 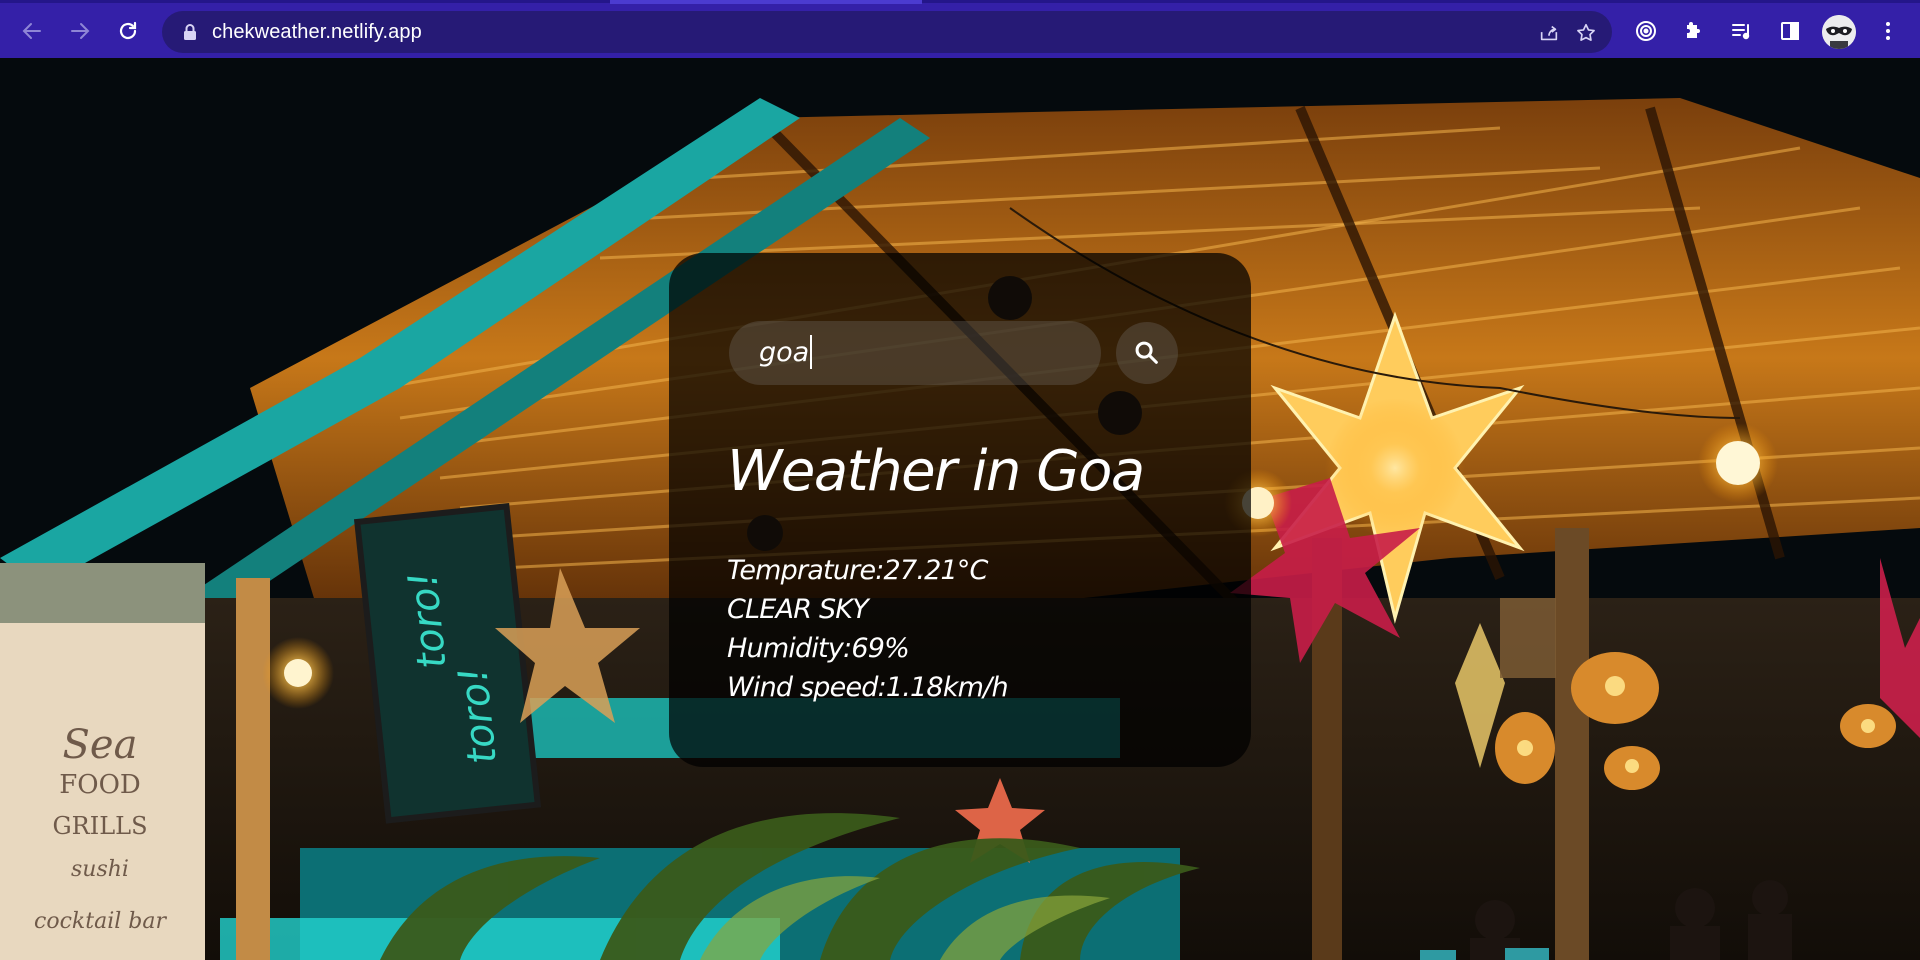 I want to click on puzzle-icon, so click(x=1693, y=30).